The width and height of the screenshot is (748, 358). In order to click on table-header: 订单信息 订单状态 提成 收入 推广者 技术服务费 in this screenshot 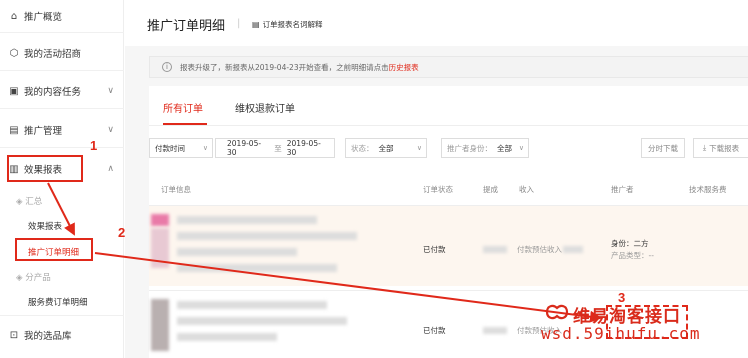, I will do `click(448, 188)`.